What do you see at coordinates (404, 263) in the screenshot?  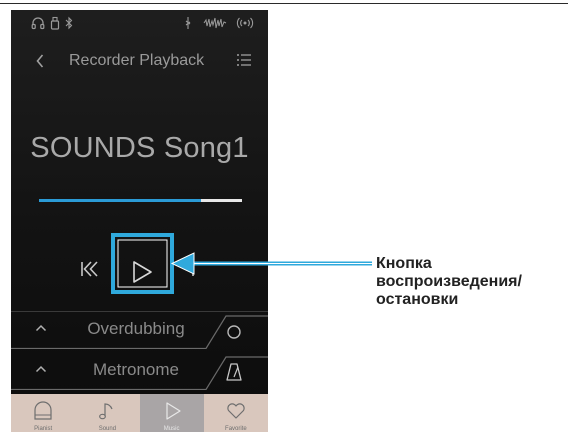 I see `callout-line: Кнопка` at bounding box center [404, 263].